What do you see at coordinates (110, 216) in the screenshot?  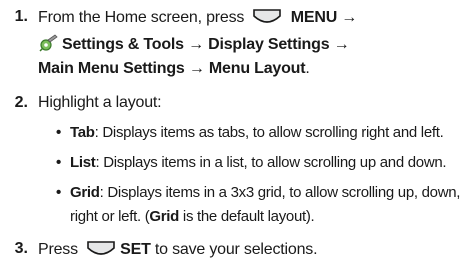 I see `bullet-desc: right or left. (` at bounding box center [110, 216].